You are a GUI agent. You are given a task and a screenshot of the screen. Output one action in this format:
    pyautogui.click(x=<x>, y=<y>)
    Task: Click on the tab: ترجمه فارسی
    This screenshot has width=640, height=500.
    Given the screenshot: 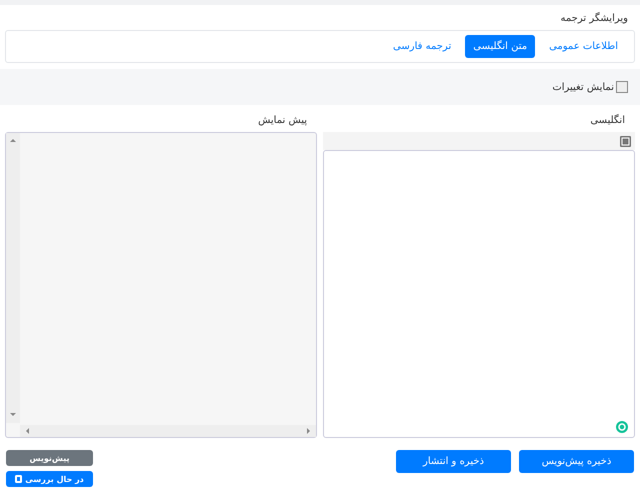 What is the action you would take?
    pyautogui.click(x=422, y=46)
    